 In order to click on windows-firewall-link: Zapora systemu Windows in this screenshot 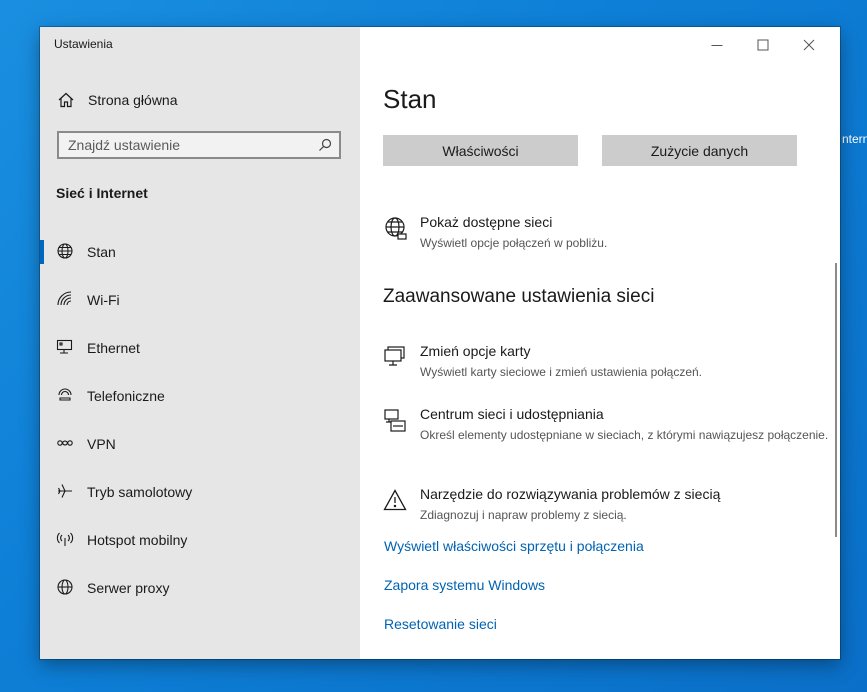, I will do `click(464, 585)`.